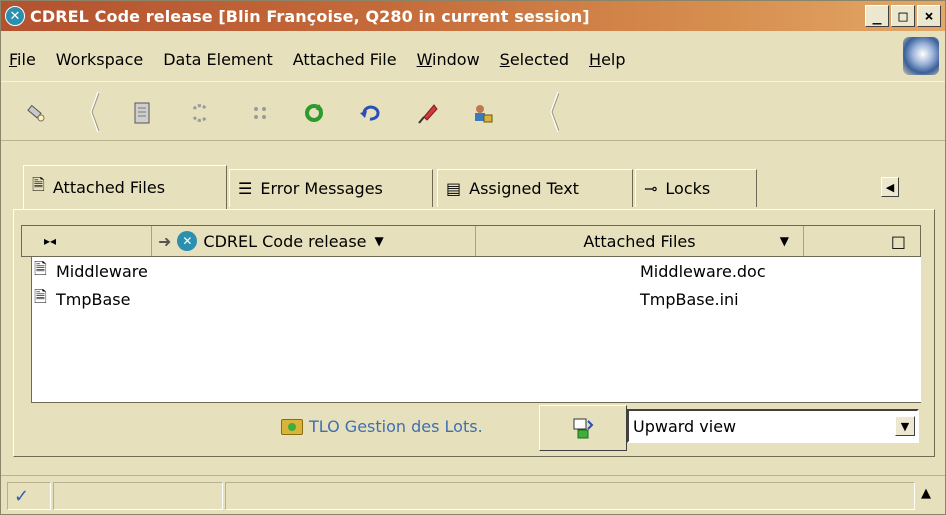 The height and width of the screenshot is (515, 946). I want to click on close-button: ×, so click(929, 16).